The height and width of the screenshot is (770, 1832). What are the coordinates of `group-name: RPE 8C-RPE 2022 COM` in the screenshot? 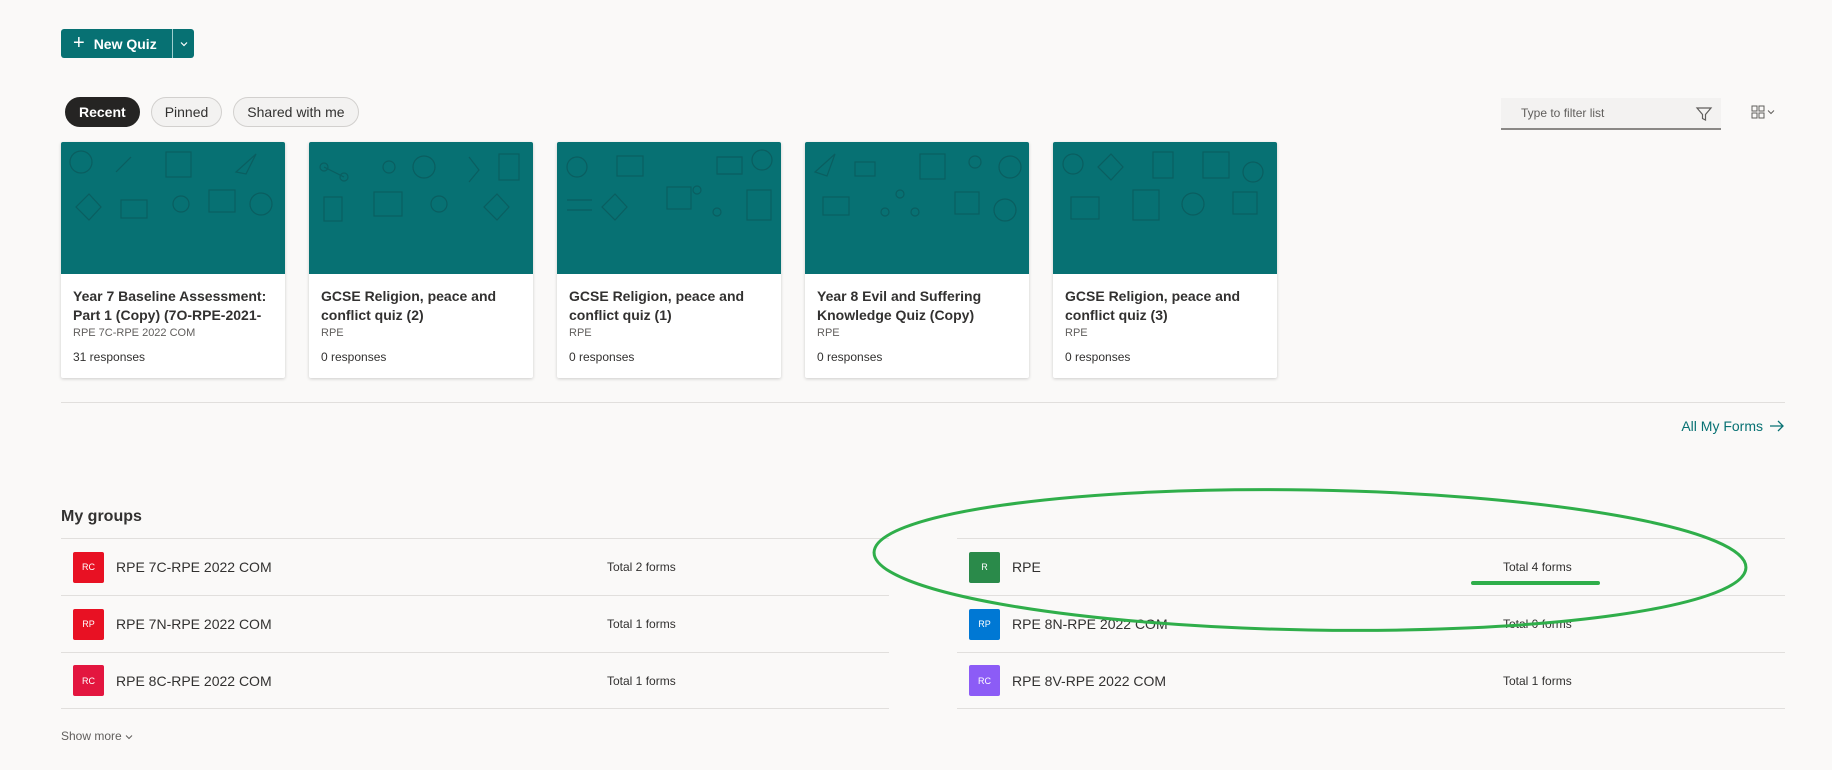 It's located at (194, 680).